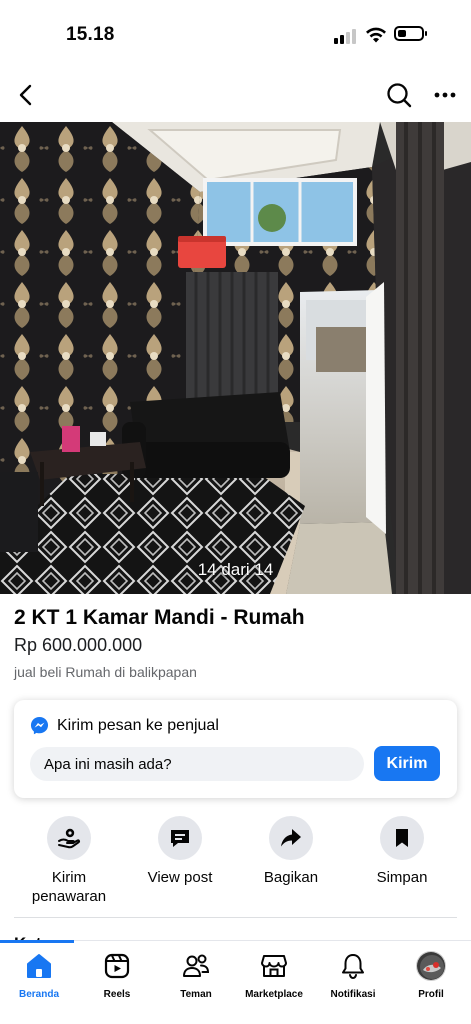  I want to click on marketplace-icon, so click(274, 966).